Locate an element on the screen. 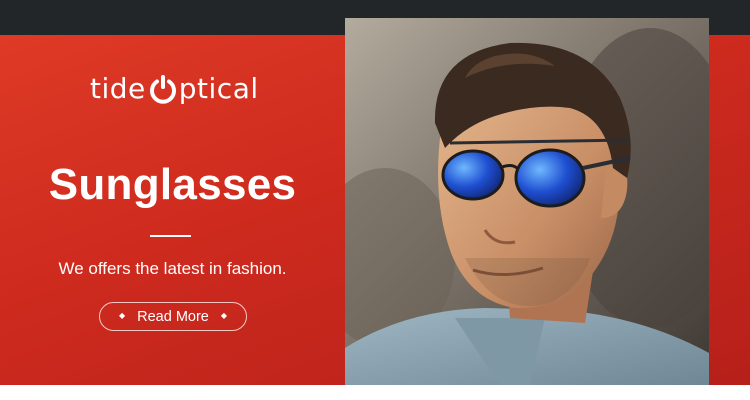  read-more-button: ◆ Read More ◆ is located at coordinates (173, 316).